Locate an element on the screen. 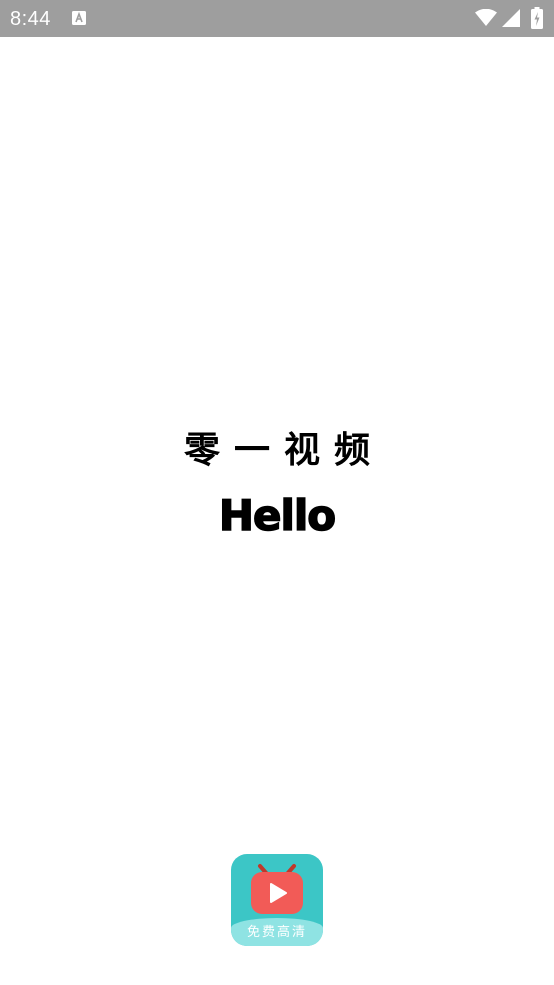 Image resolution: width=554 pixels, height=985 pixels. app-logo: 免费高清 is located at coordinates (277, 900).